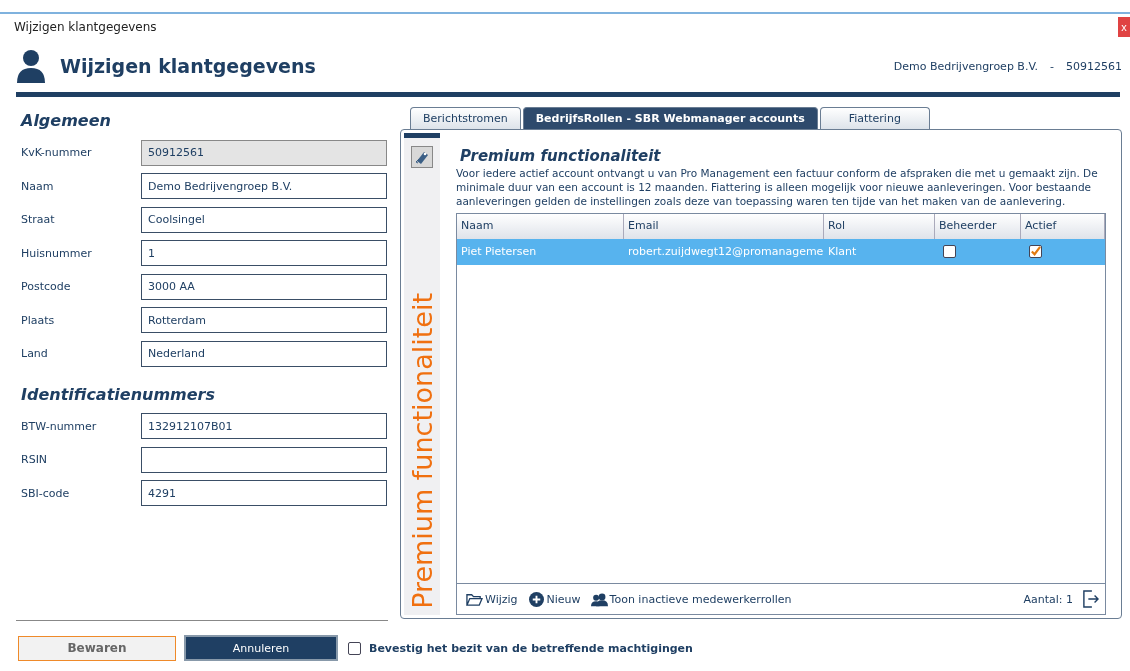 The height and width of the screenshot is (671, 1130). I want to click on table-cell-text: Piet Pietersen, so click(499, 252).